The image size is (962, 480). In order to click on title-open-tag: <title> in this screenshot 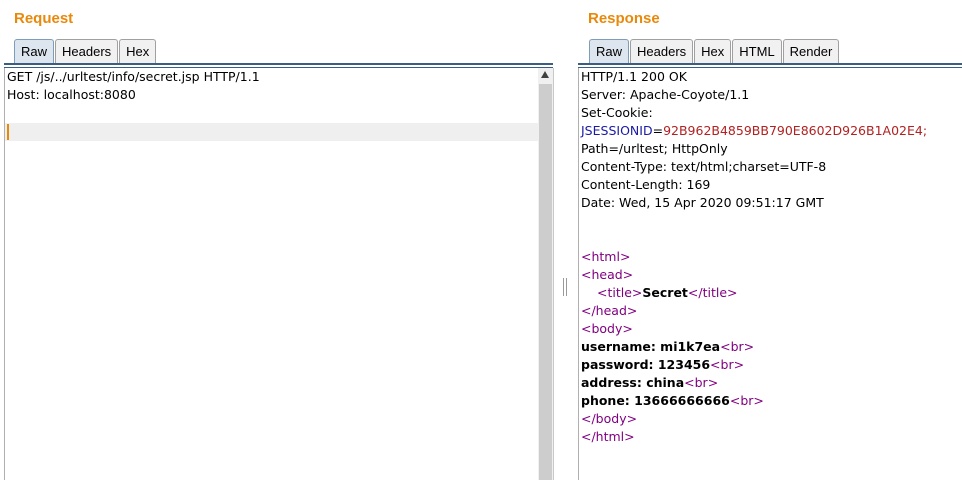, I will do `click(620, 292)`.